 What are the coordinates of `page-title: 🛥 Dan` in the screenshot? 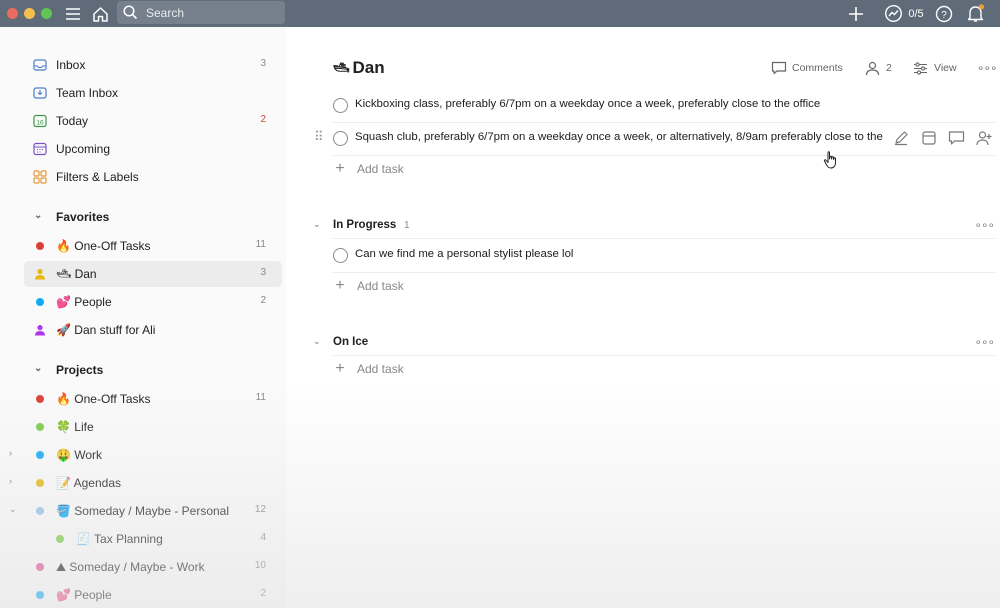 It's located at (359, 68).